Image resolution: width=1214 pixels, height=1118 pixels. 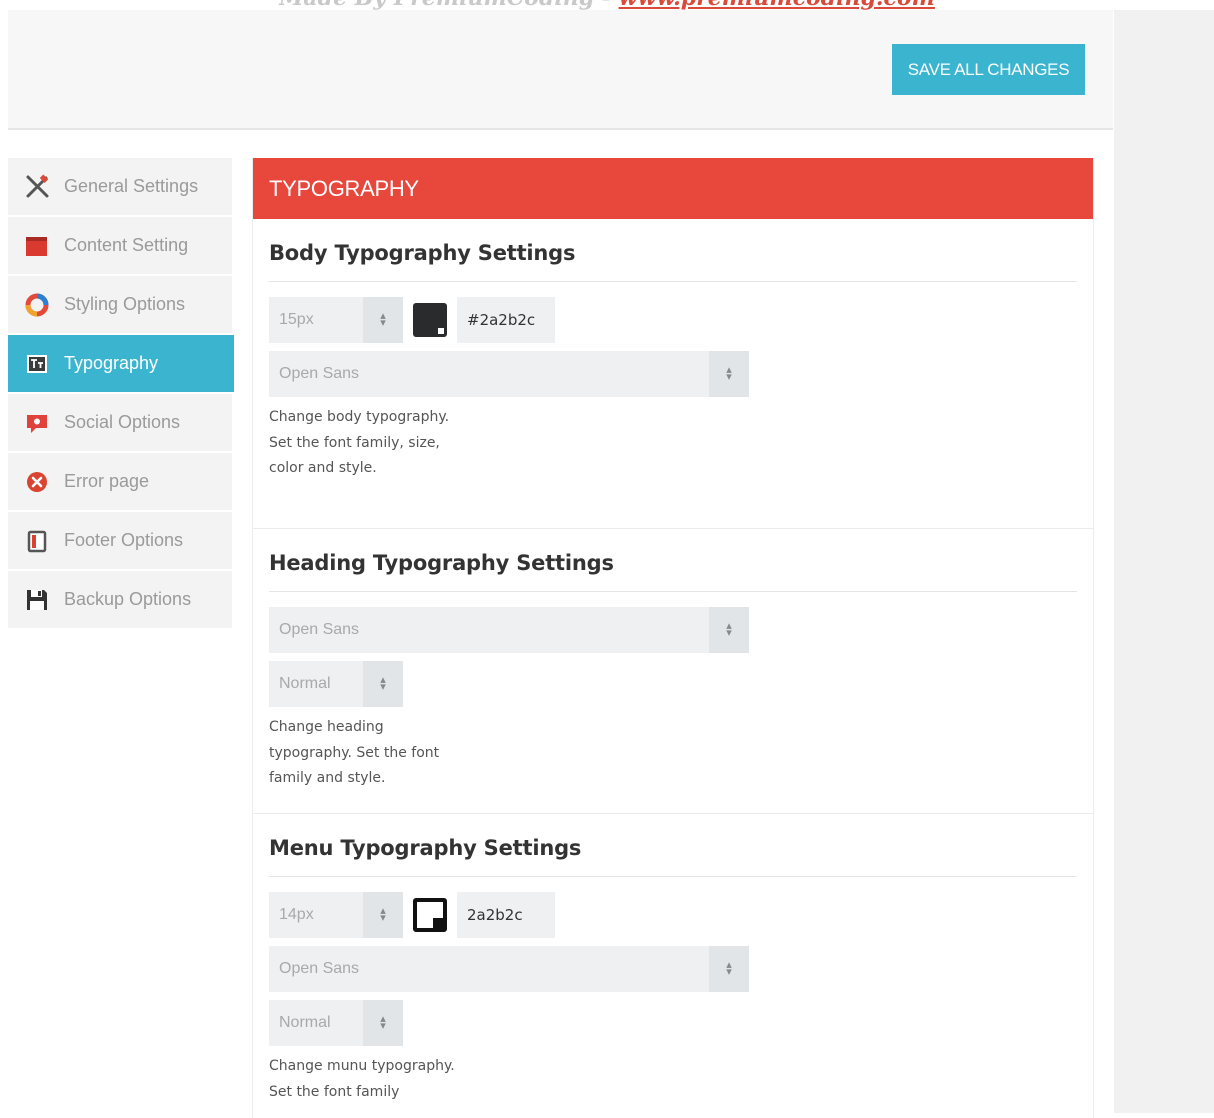 What do you see at coordinates (296, 914) in the screenshot?
I see `select-value: 14px` at bounding box center [296, 914].